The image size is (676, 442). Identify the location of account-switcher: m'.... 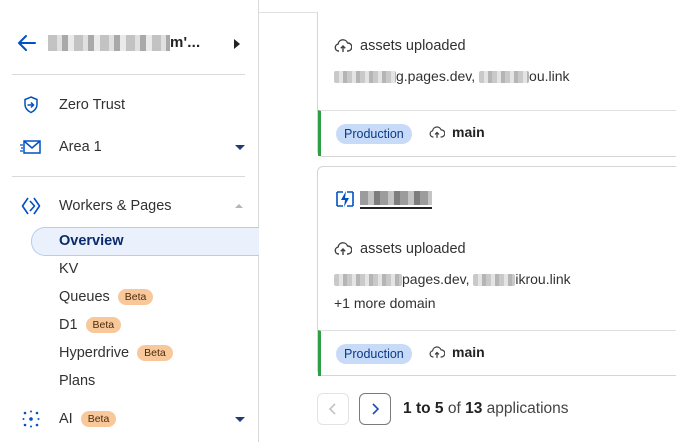
(129, 43).